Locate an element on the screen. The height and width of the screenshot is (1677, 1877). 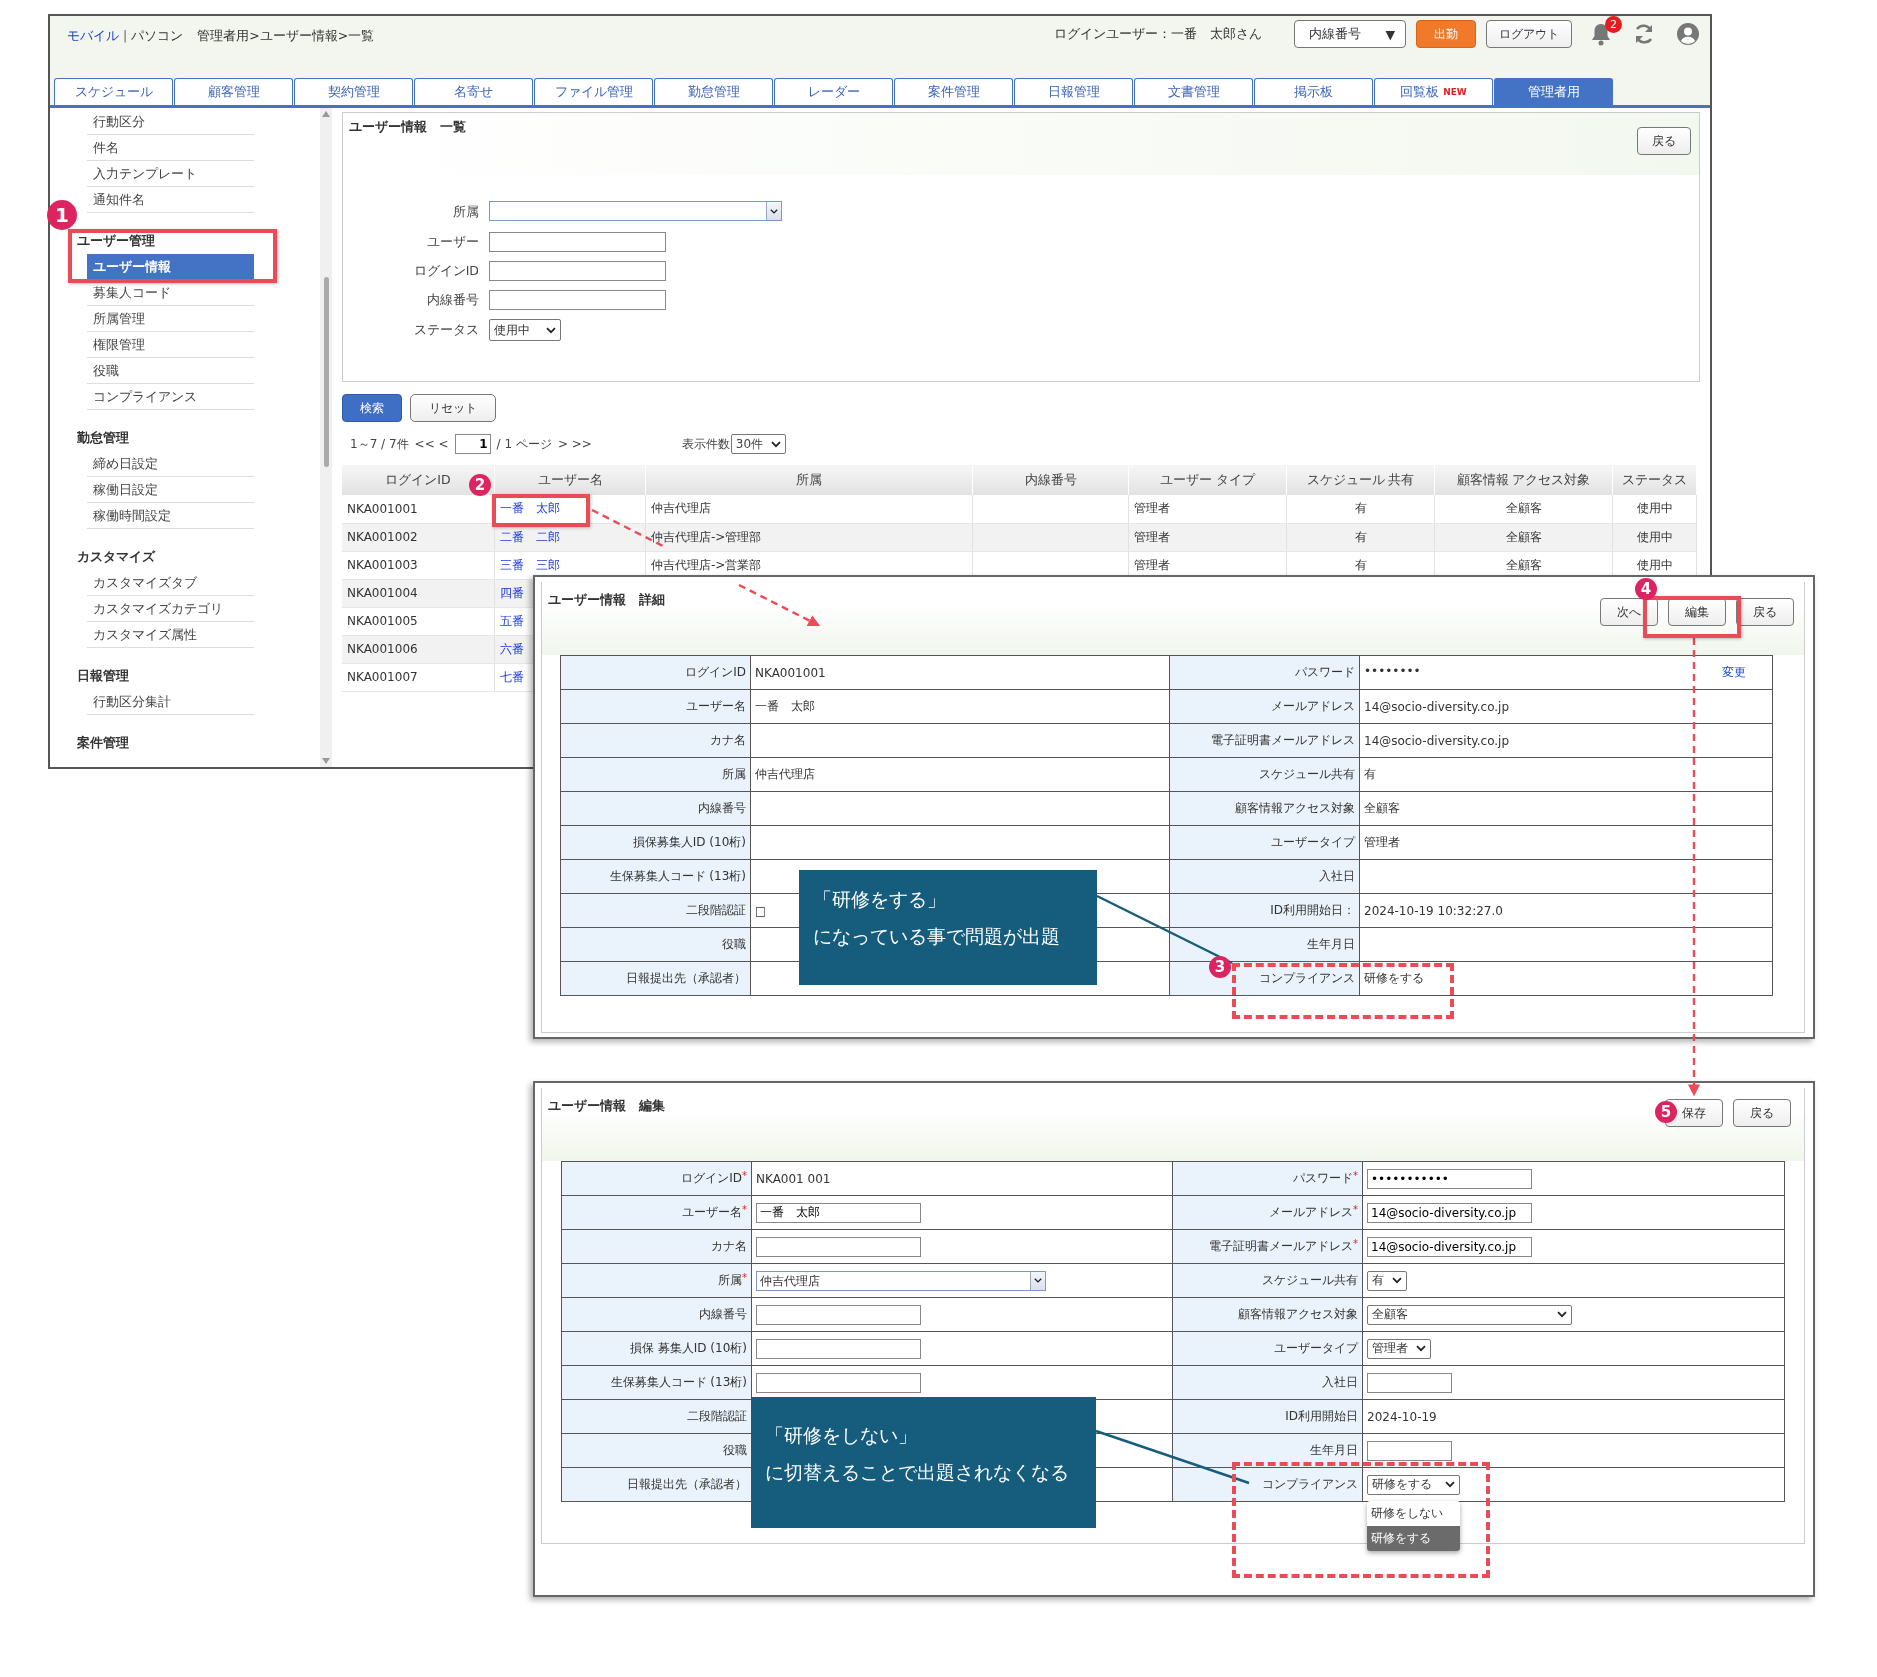
reset-button: リセット is located at coordinates (453, 408).